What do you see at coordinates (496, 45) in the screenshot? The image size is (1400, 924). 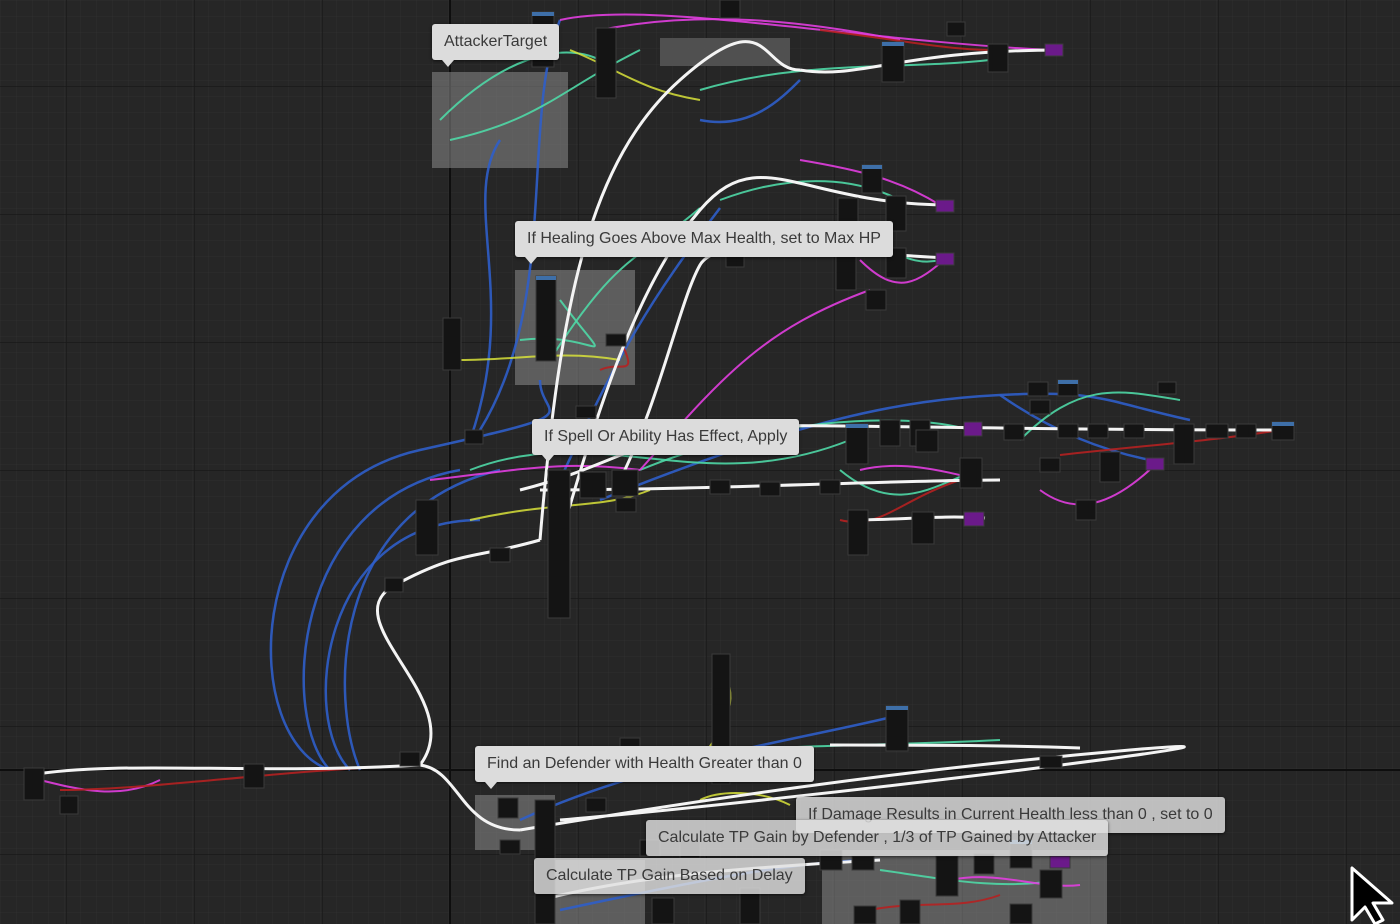 I see `comment-attacker-target: AttackerTarget` at bounding box center [496, 45].